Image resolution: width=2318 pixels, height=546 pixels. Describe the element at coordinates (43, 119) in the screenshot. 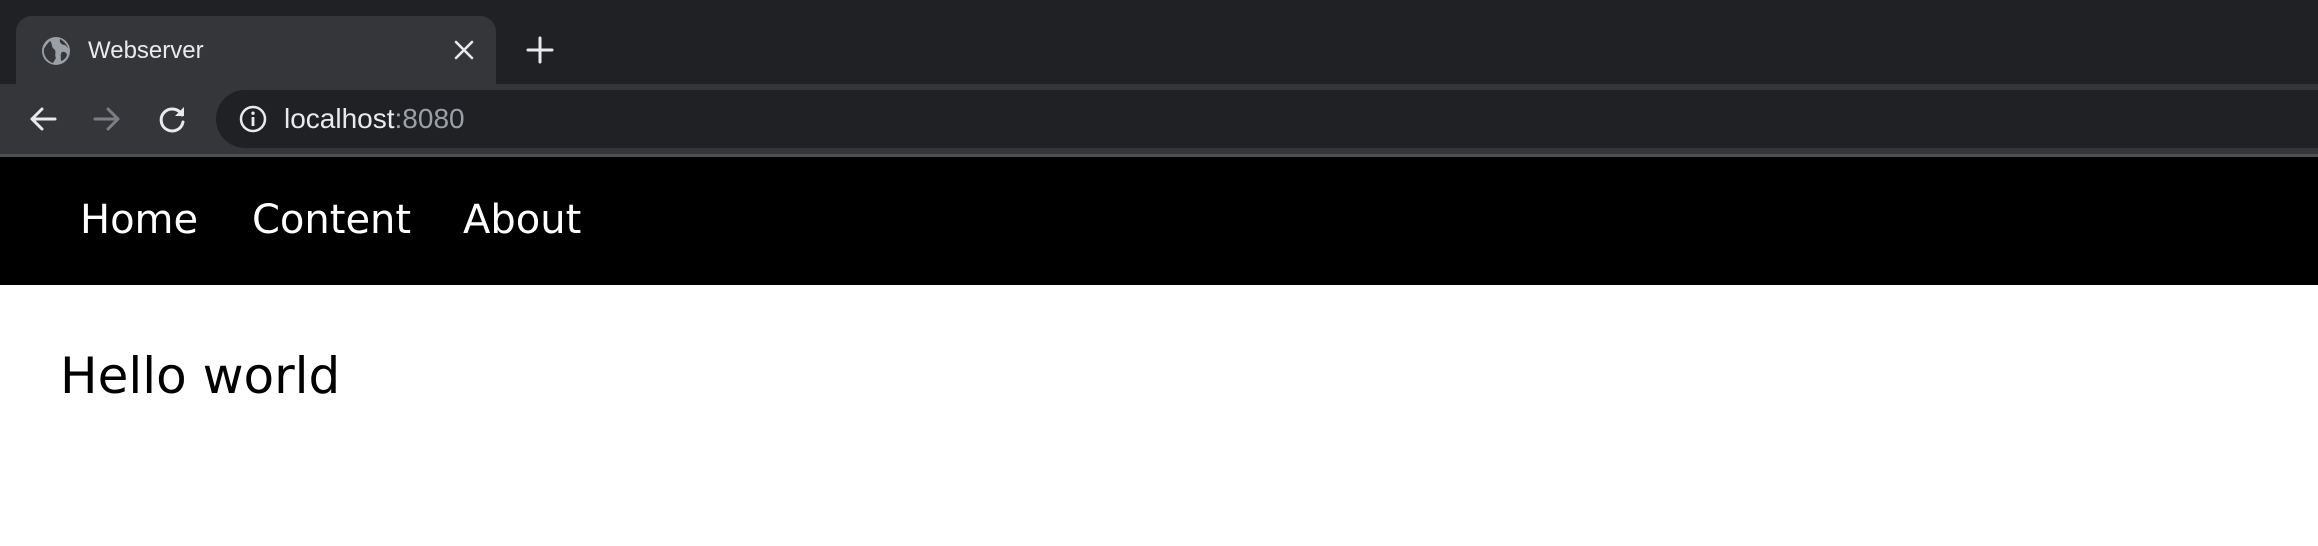

I see `arrow-left-icon` at that location.